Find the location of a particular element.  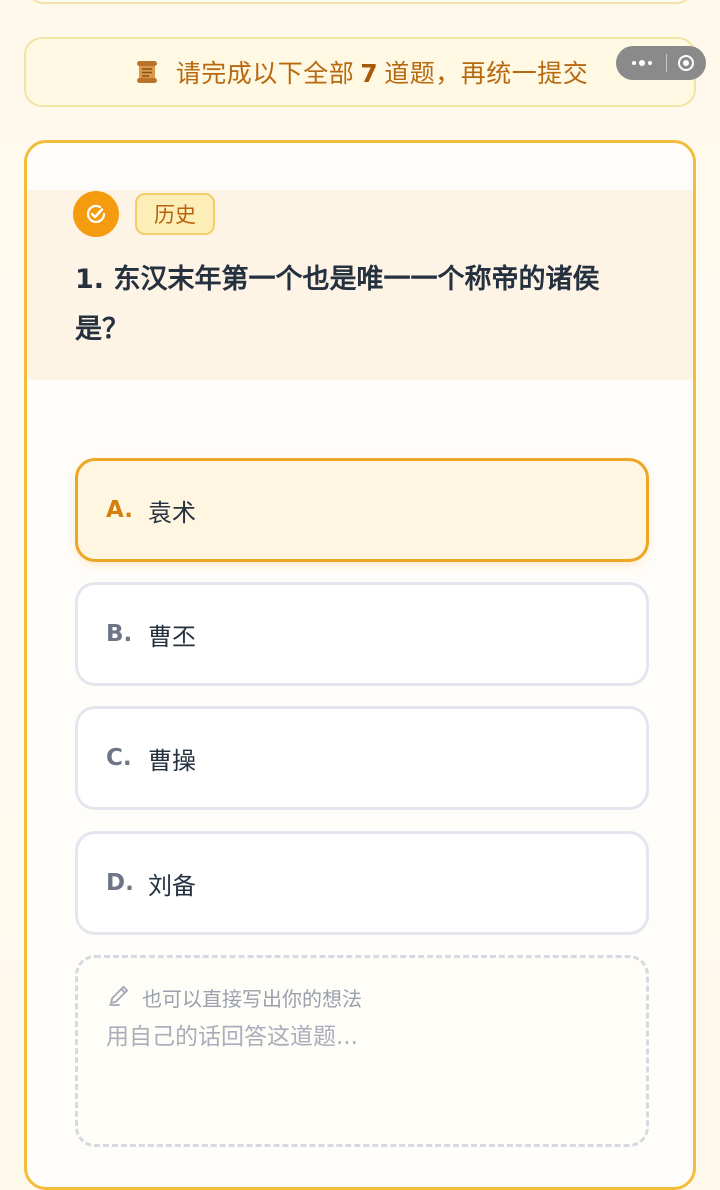

previous-card is located at coordinates (360, 2).